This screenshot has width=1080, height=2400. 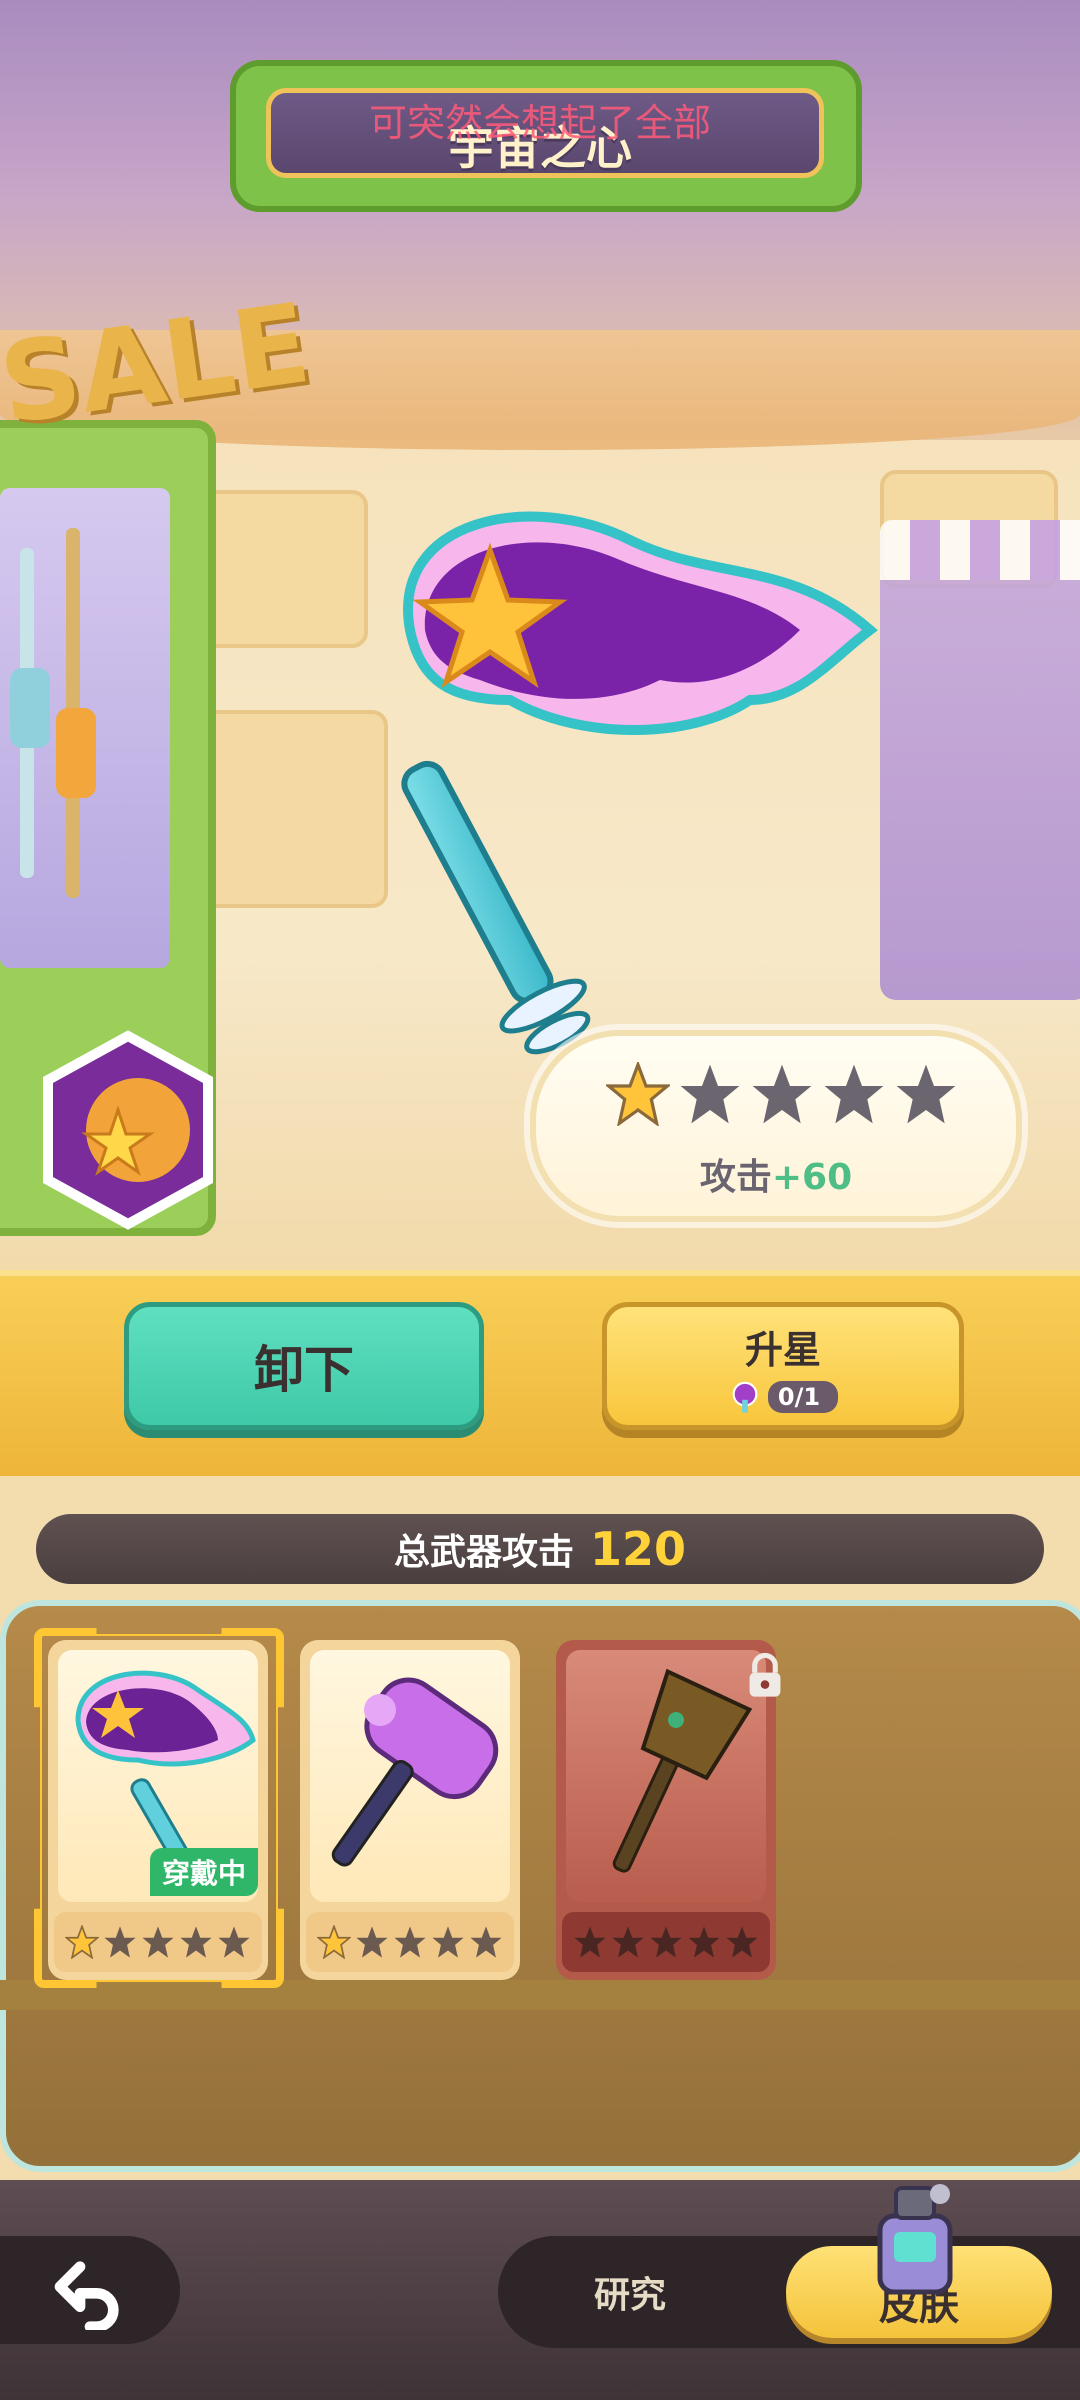 I want to click on vending-glass, so click(x=85, y=728).